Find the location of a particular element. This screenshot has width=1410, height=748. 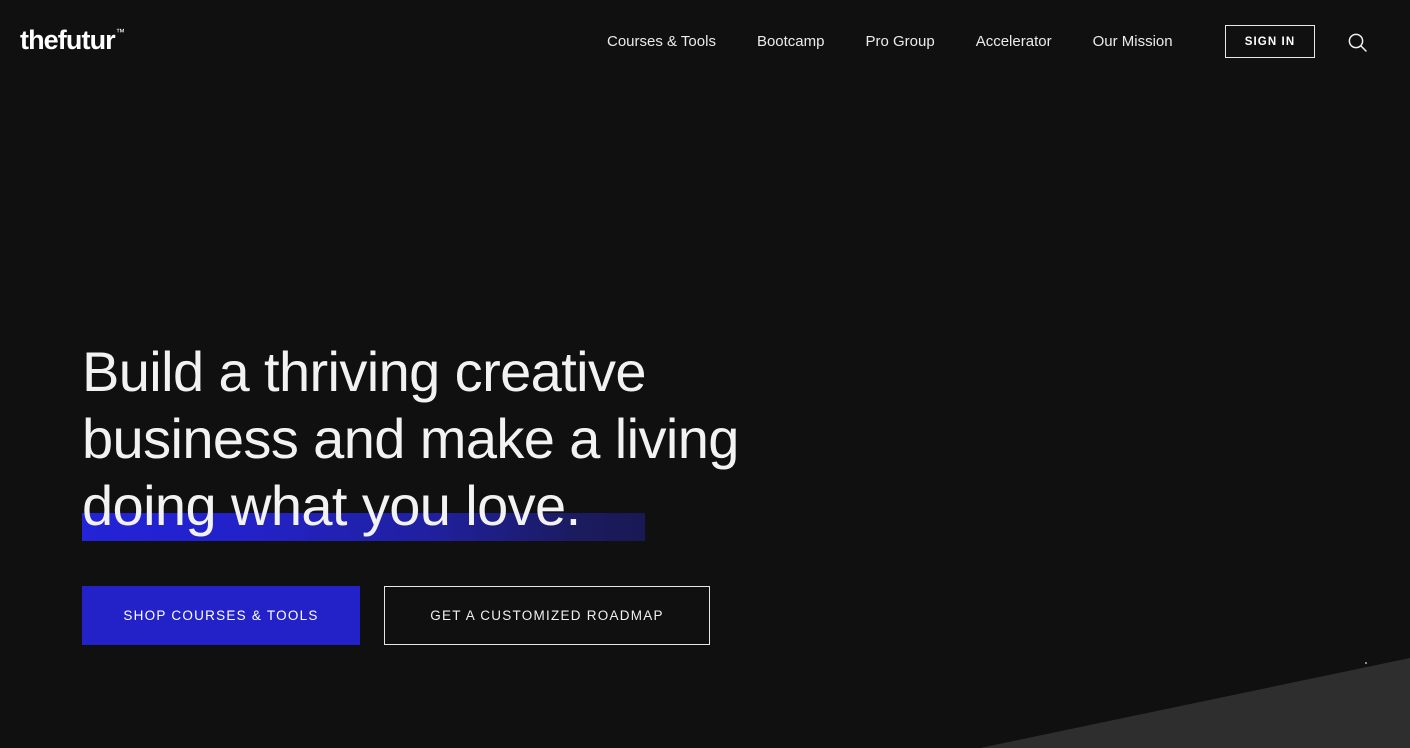

nav-item-accelerator: Accelerator is located at coordinates (1014, 42).